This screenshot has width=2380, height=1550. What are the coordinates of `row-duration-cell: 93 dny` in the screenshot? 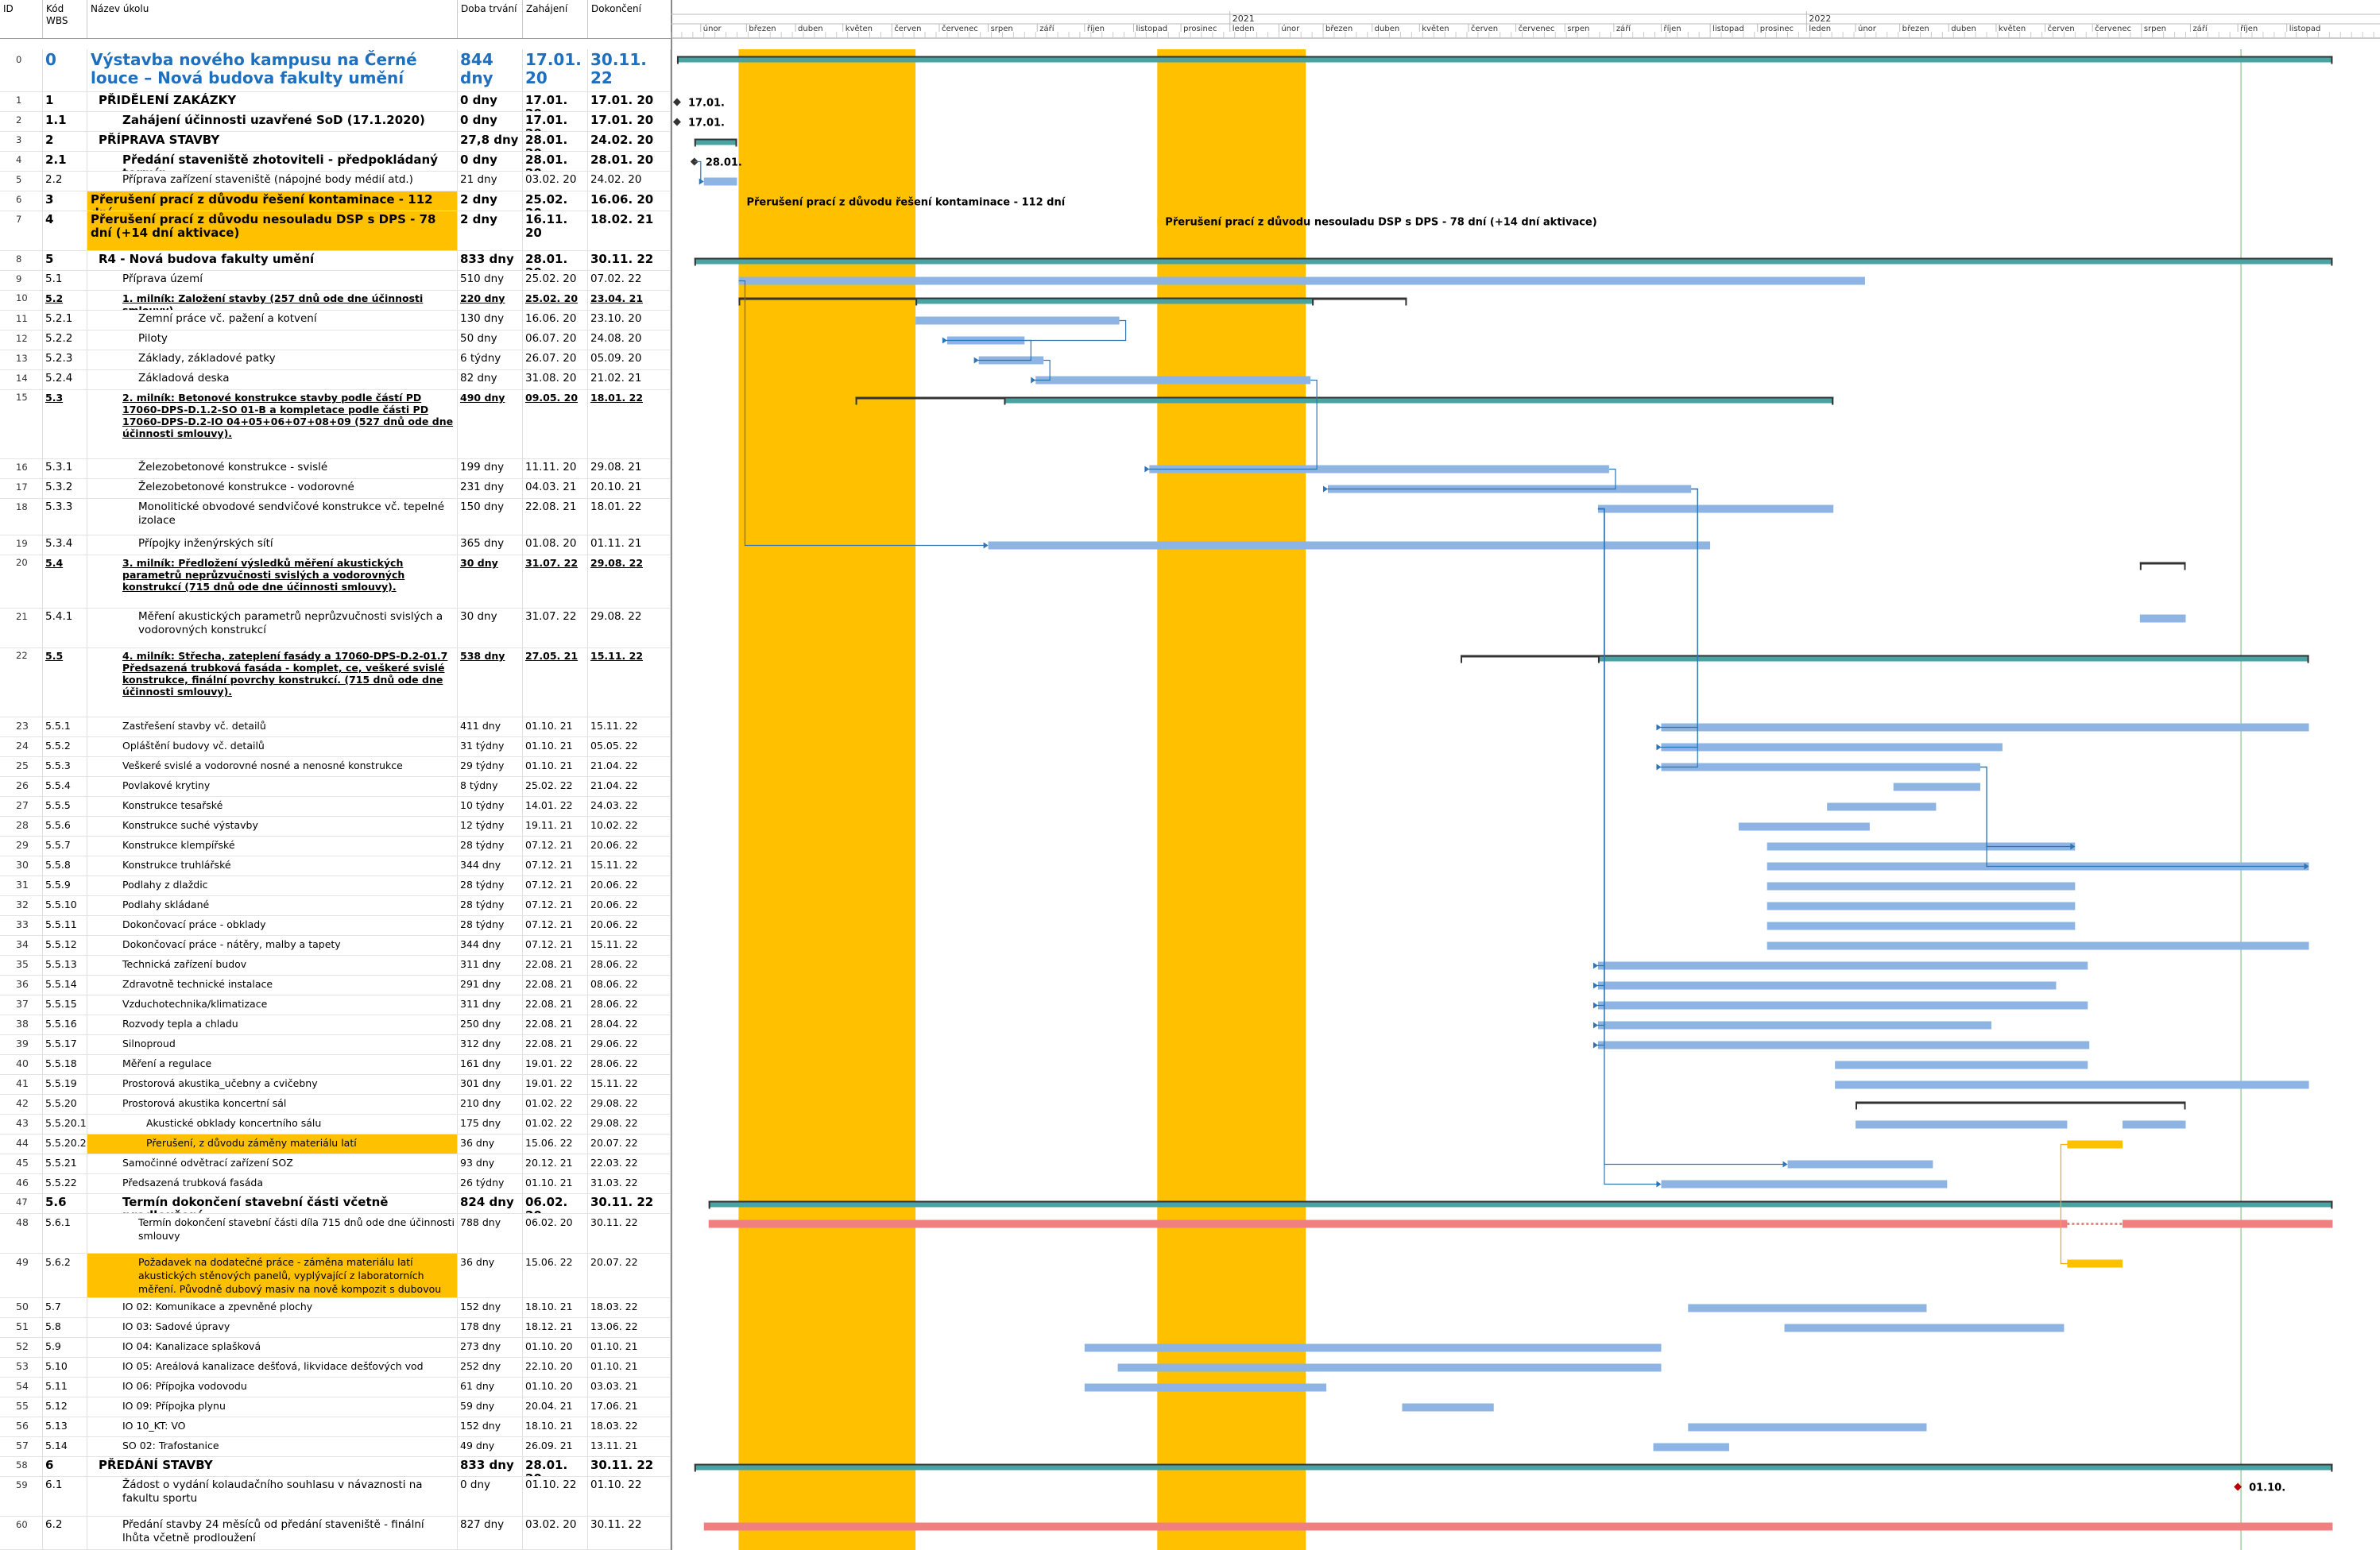 It's located at (491, 1163).